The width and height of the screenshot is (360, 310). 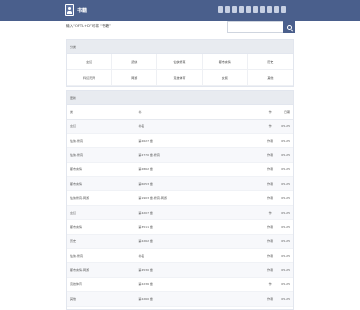 What do you see at coordinates (201, 198) in the screenshot?
I see `row-title-link: 第1903 章,修真,网游` at bounding box center [201, 198].